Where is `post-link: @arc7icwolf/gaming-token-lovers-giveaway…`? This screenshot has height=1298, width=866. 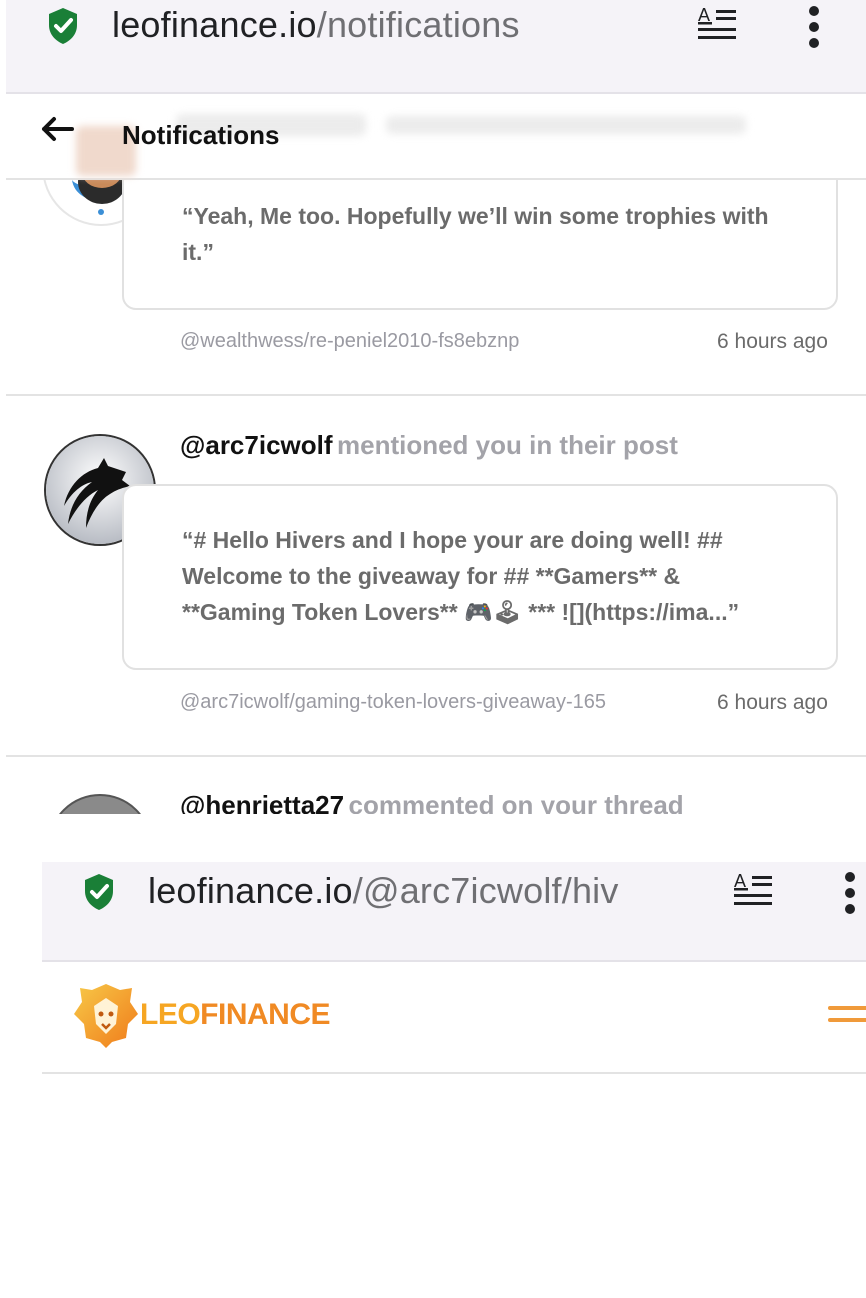 post-link: @arc7icwolf/gaming-token-lovers-giveaway… is located at coordinates (393, 702).